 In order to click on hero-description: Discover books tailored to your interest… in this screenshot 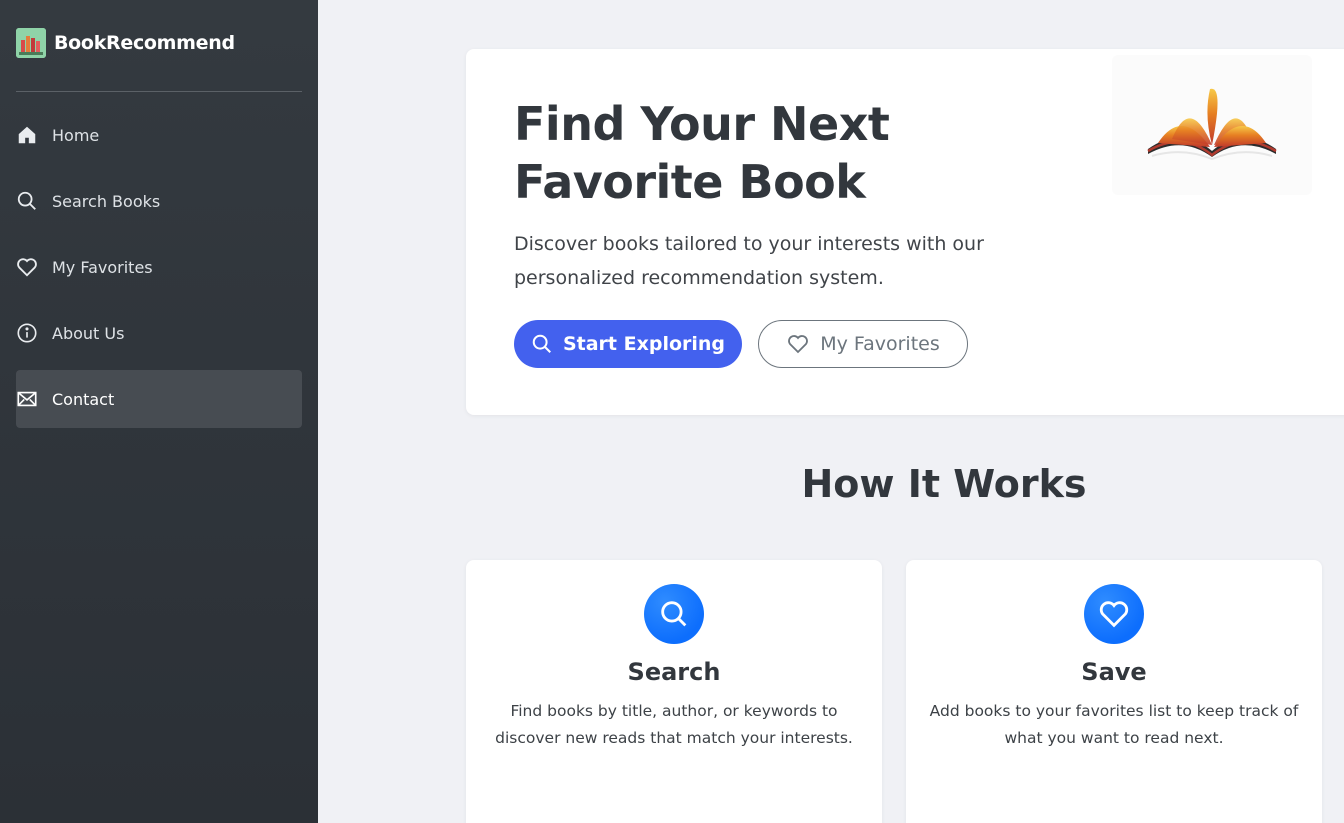, I will do `click(749, 261)`.